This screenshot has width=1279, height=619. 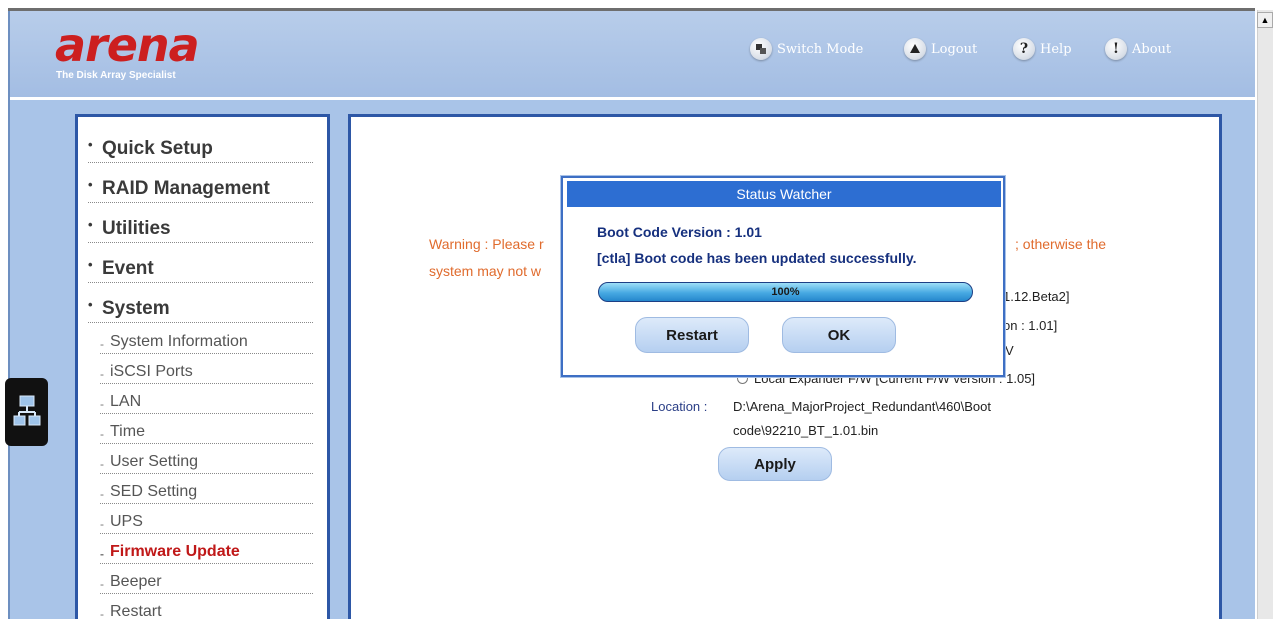 I want to click on apply-button: Apply, so click(x=775, y=464).